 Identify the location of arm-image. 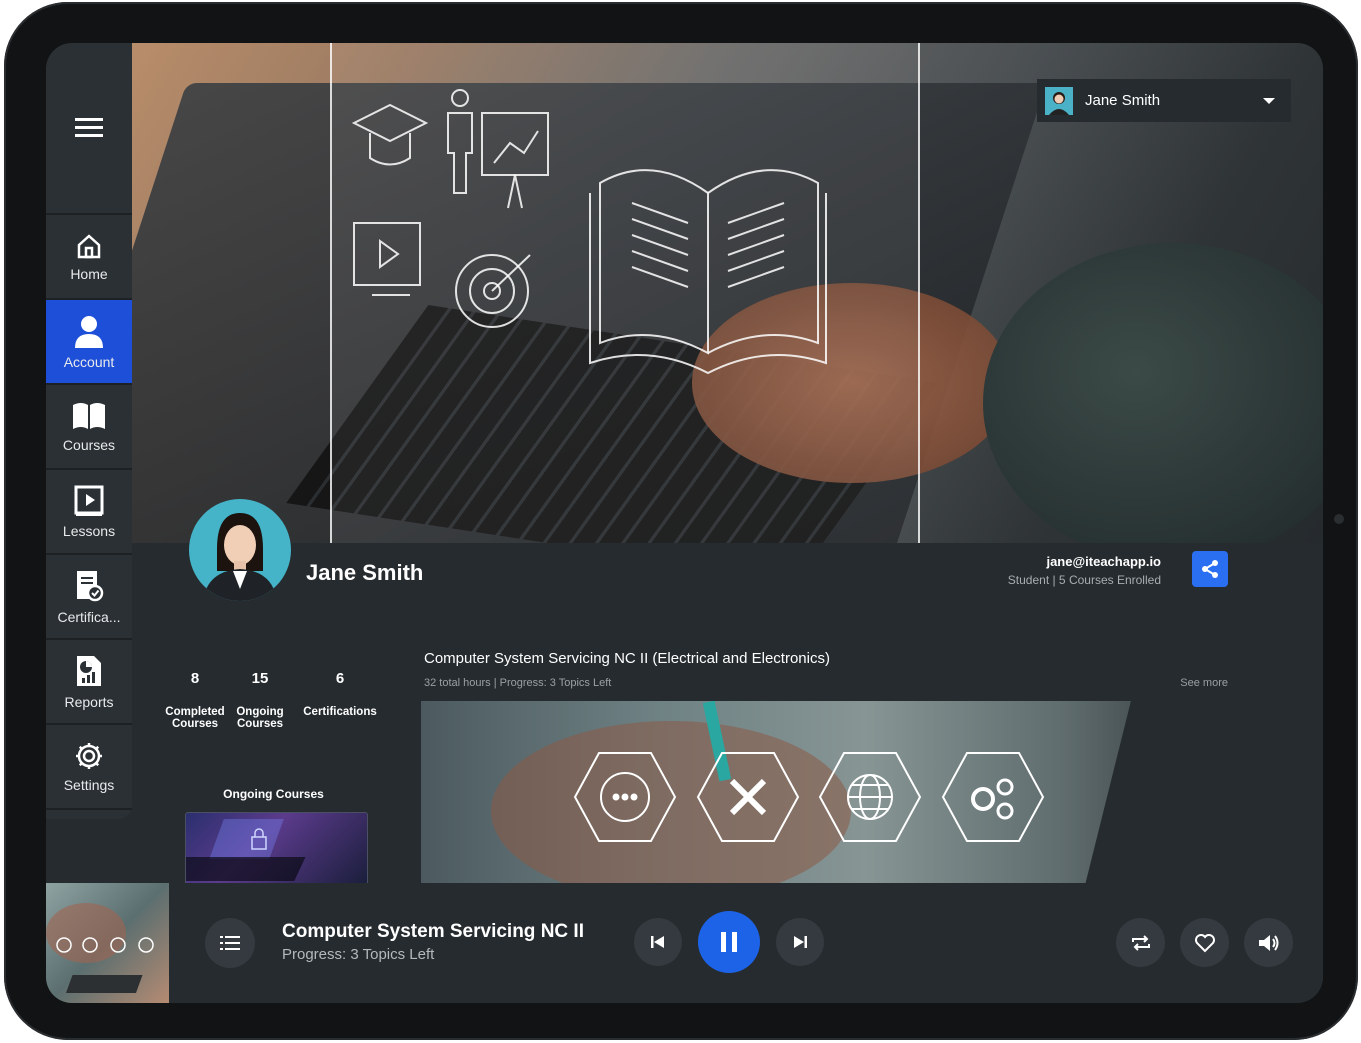
(1153, 393).